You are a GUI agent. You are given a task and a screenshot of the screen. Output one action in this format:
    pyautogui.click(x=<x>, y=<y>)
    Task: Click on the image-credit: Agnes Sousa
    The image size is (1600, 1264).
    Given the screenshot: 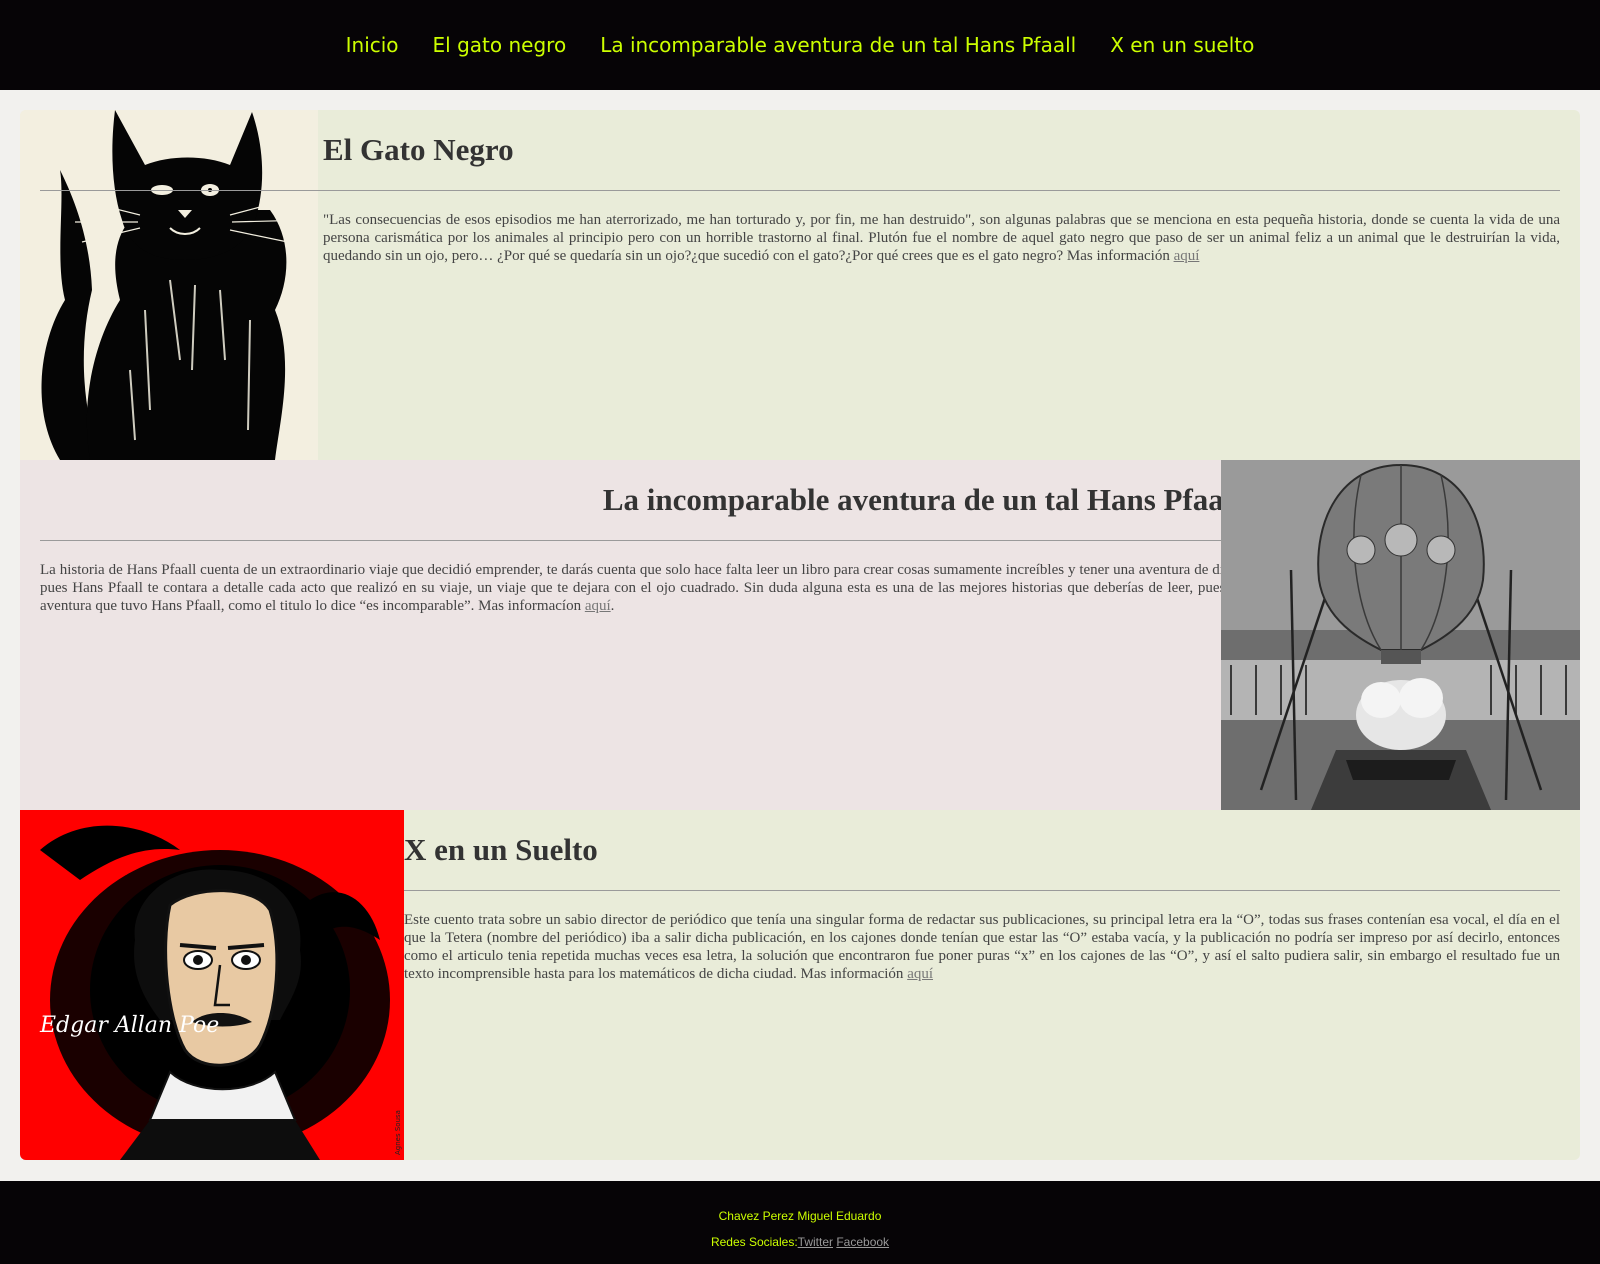 What is the action you would take?
    pyautogui.click(x=398, y=1132)
    